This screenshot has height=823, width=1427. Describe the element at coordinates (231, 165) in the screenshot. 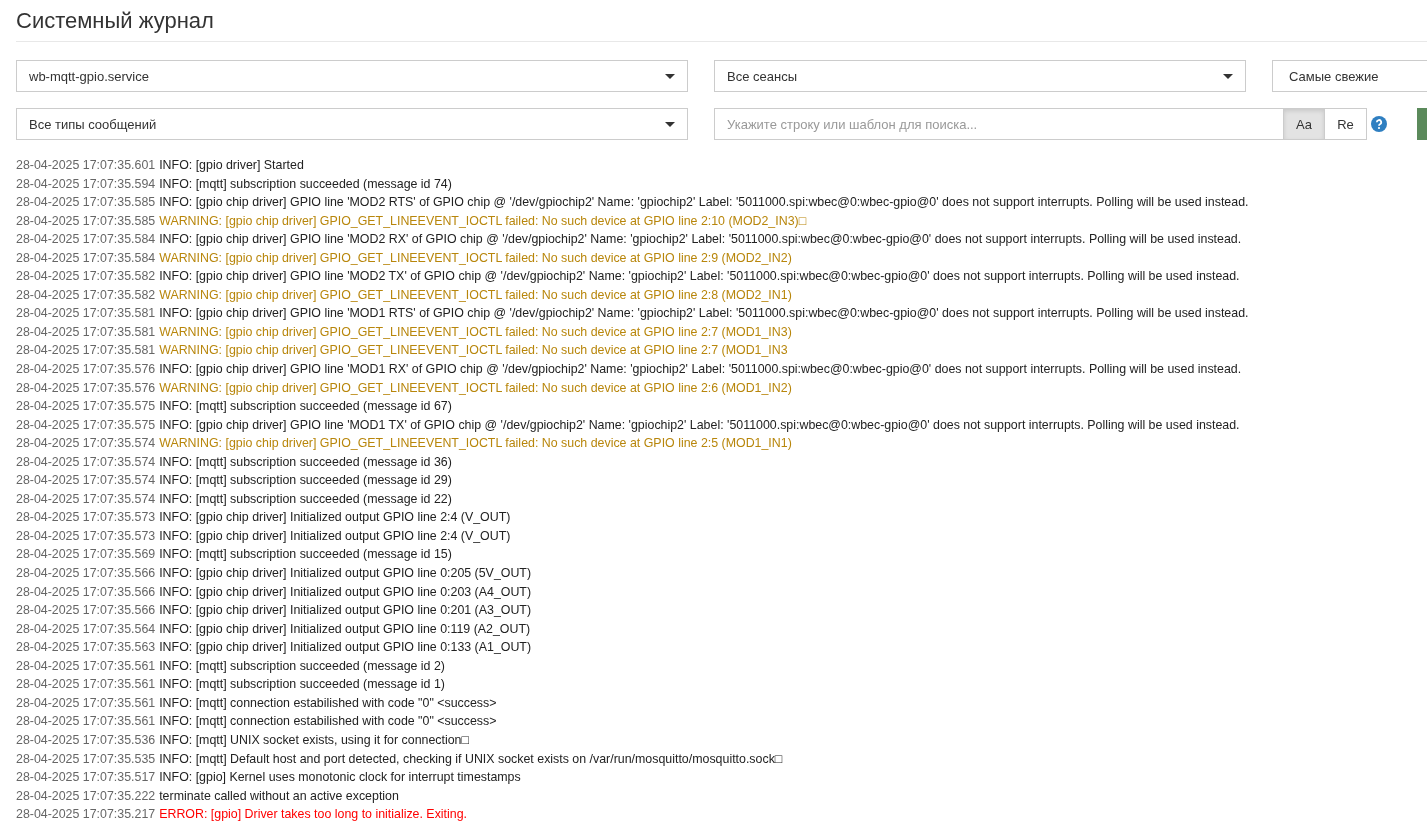

I see `log-message: INFO: [gpio driver] Started` at that location.